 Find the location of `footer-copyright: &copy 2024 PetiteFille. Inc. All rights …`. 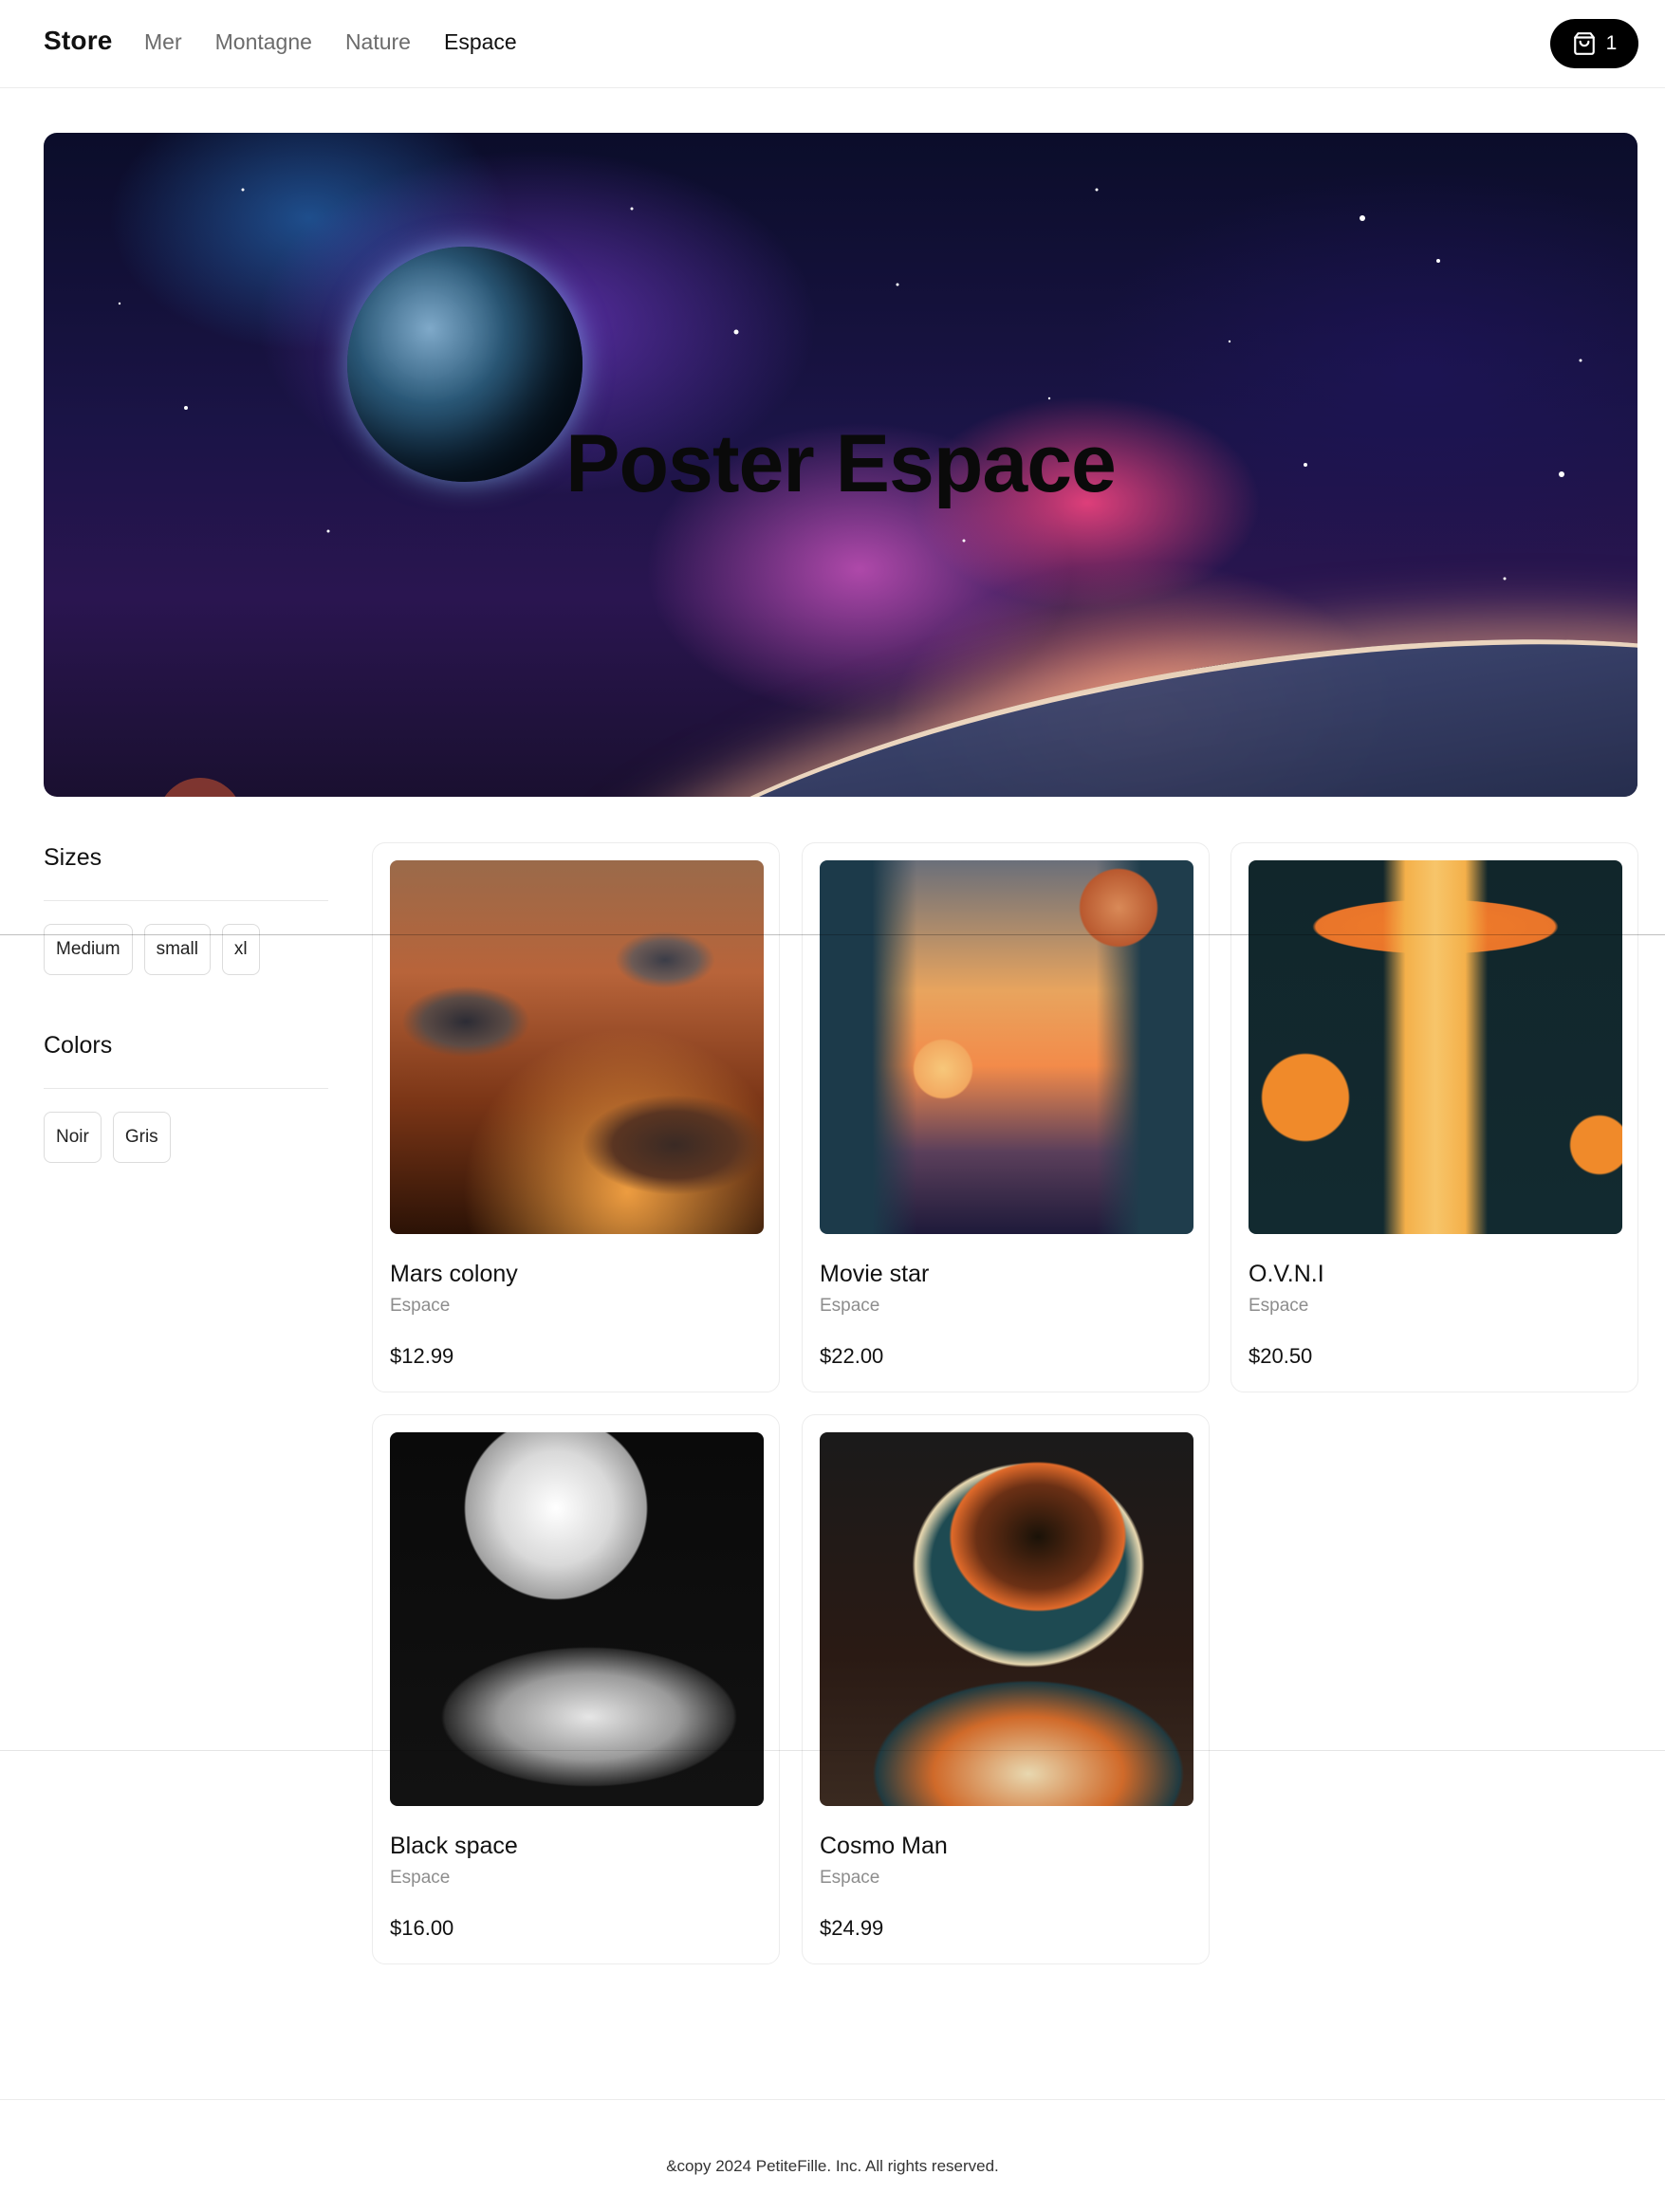

footer-copyright: &copy 2024 PetiteFille. Inc. All rights … is located at coordinates (832, 2166).